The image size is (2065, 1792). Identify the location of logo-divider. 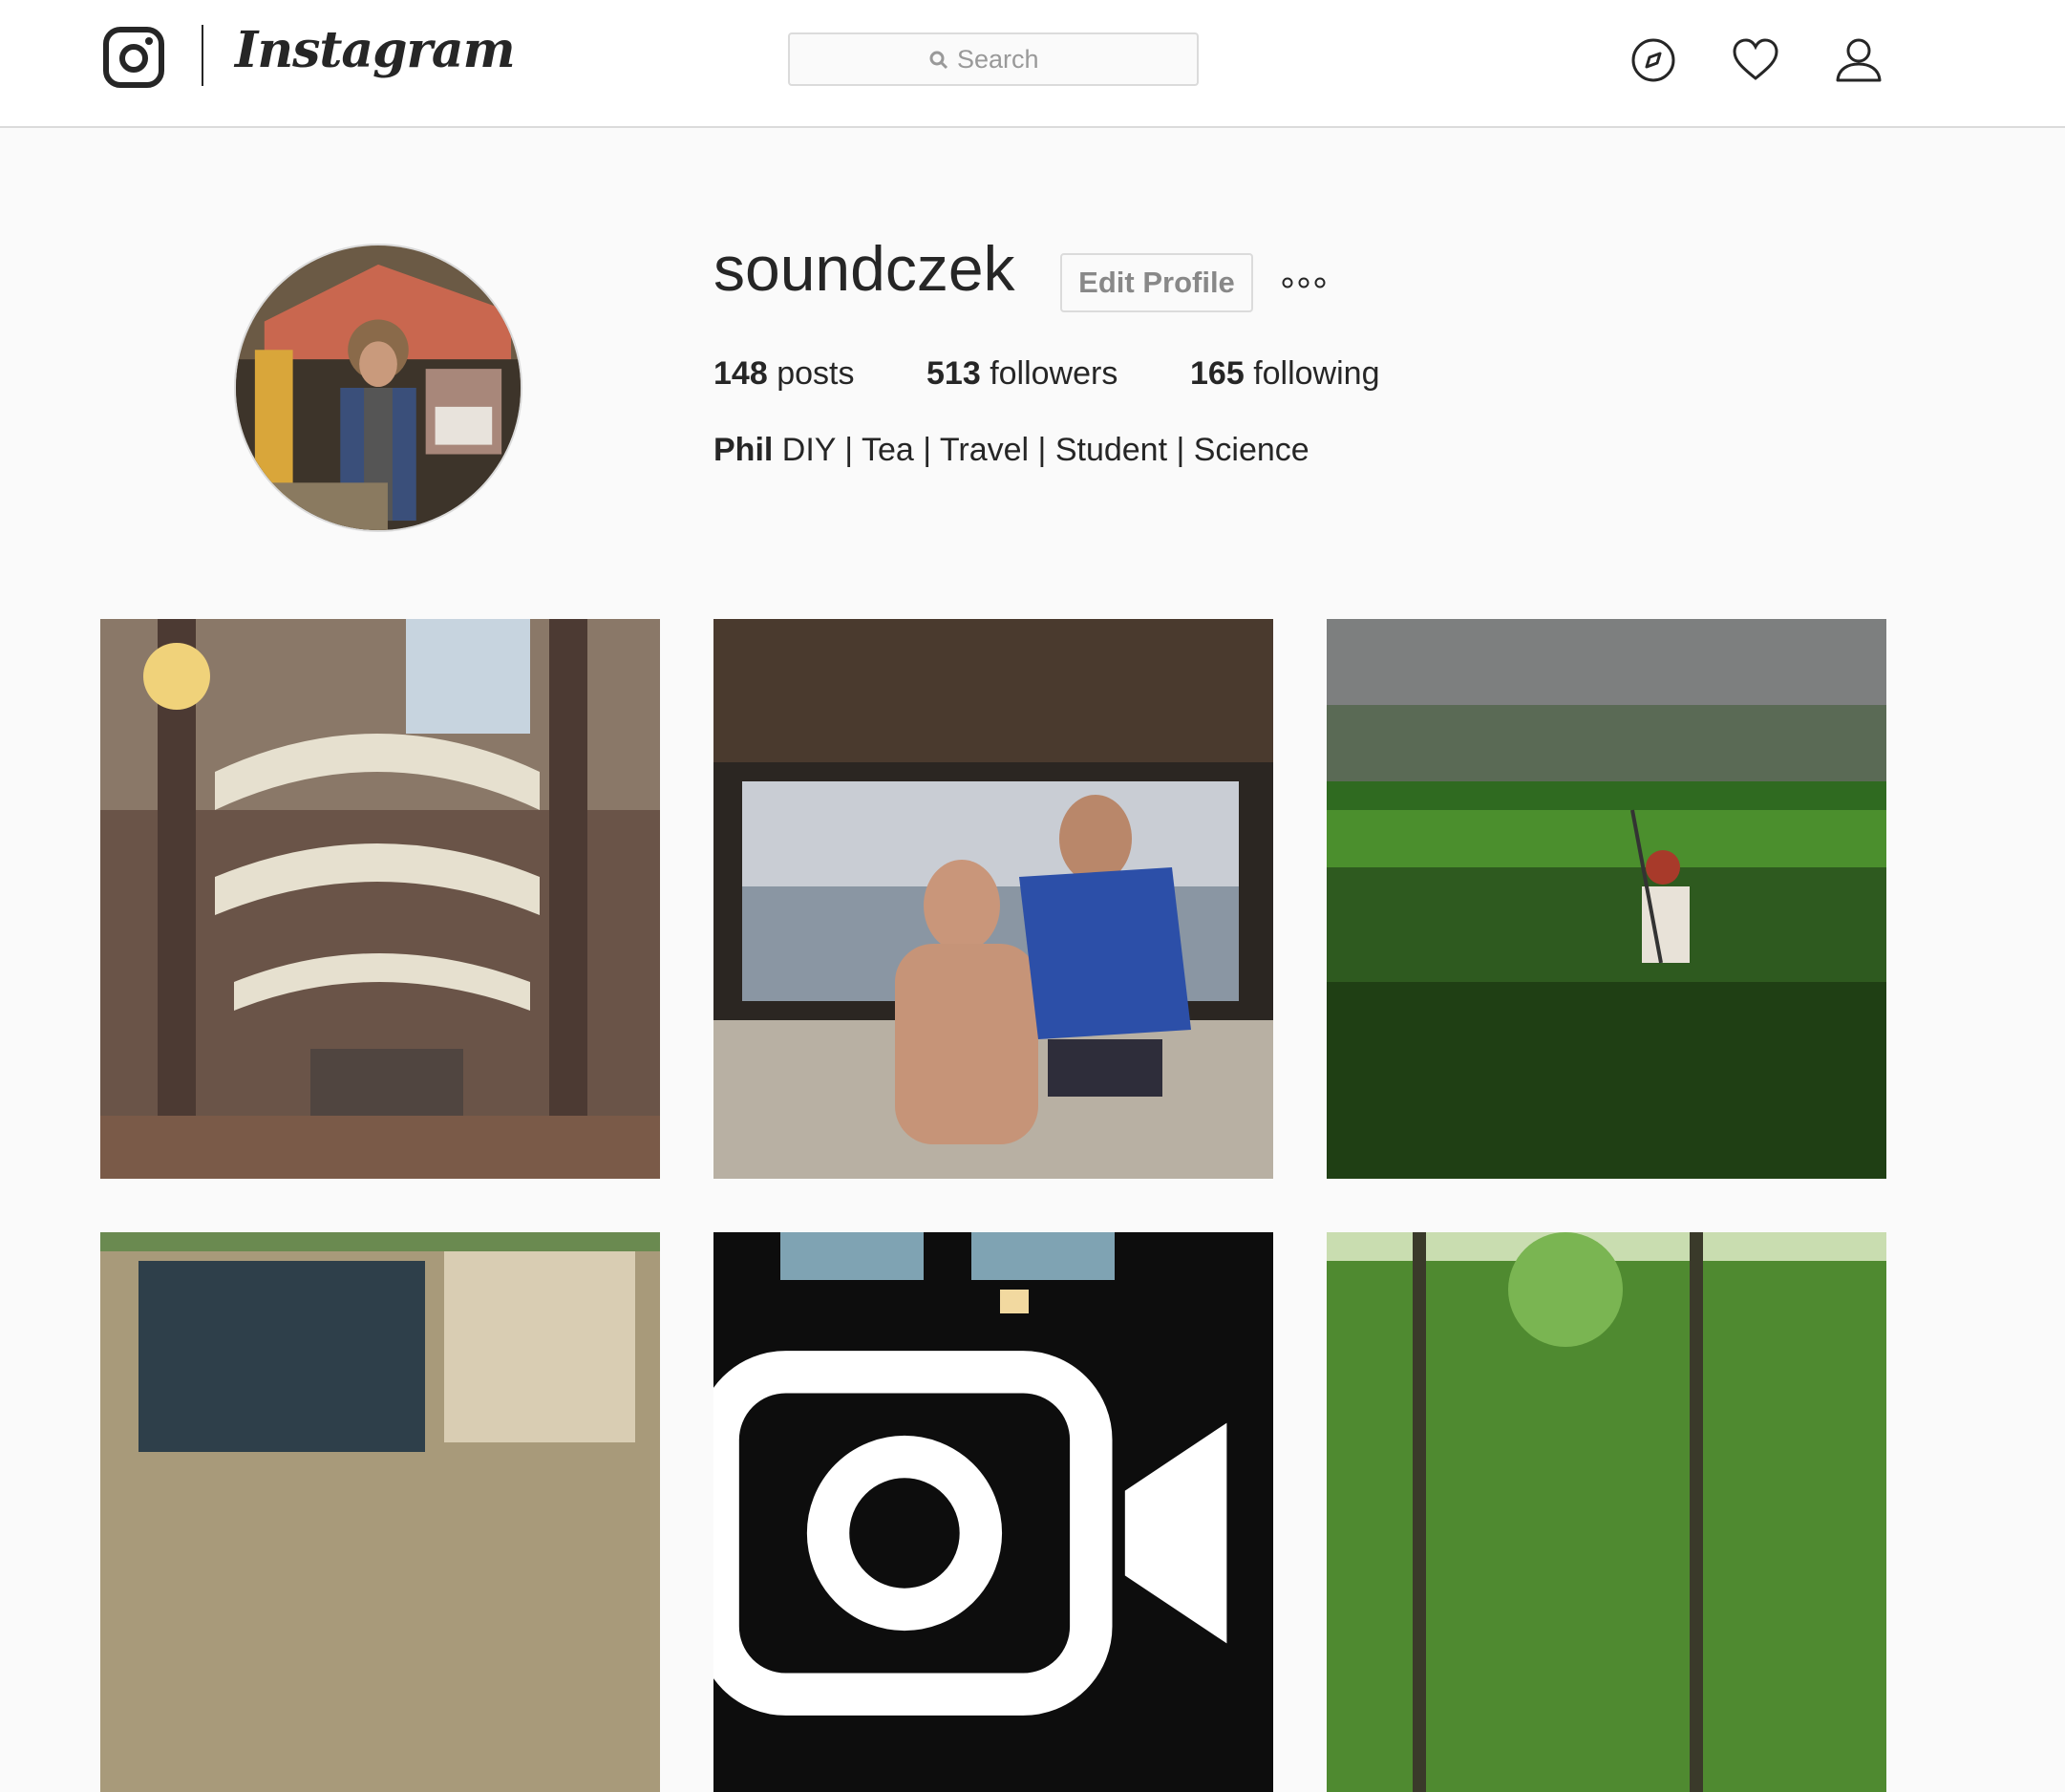
(202, 55).